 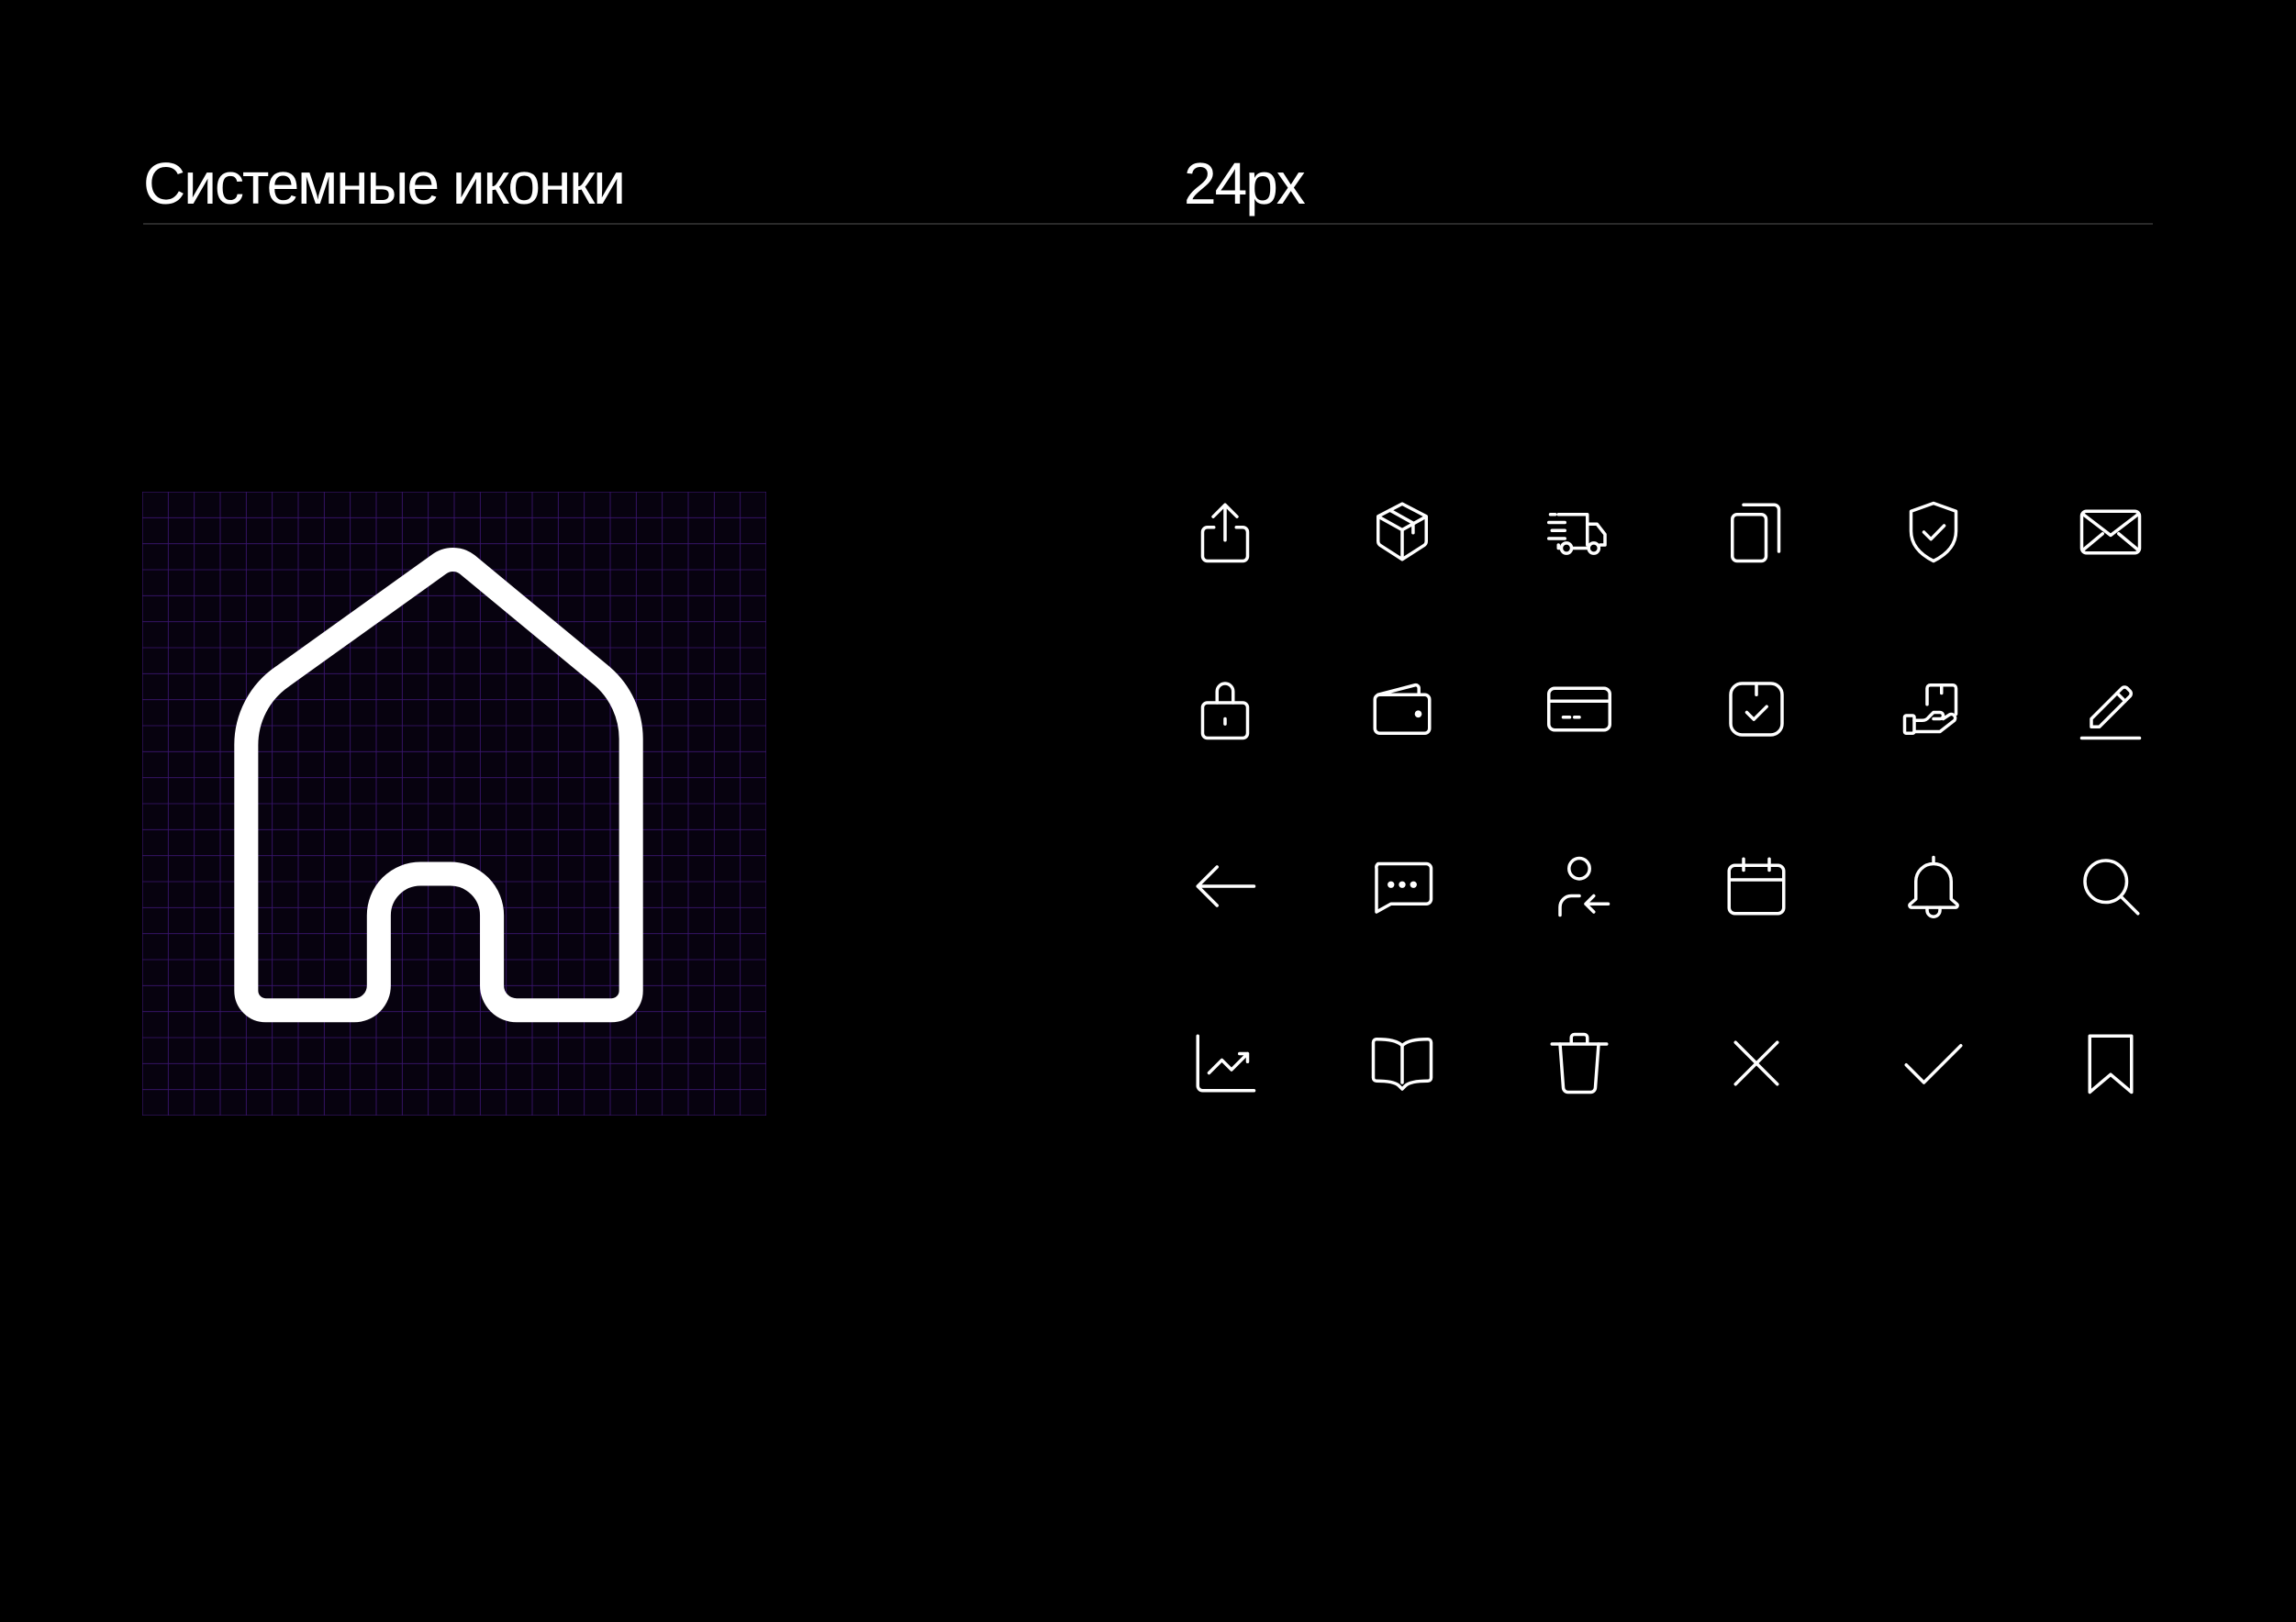 What do you see at coordinates (1402, 532) in the screenshot?
I see `box-icon` at bounding box center [1402, 532].